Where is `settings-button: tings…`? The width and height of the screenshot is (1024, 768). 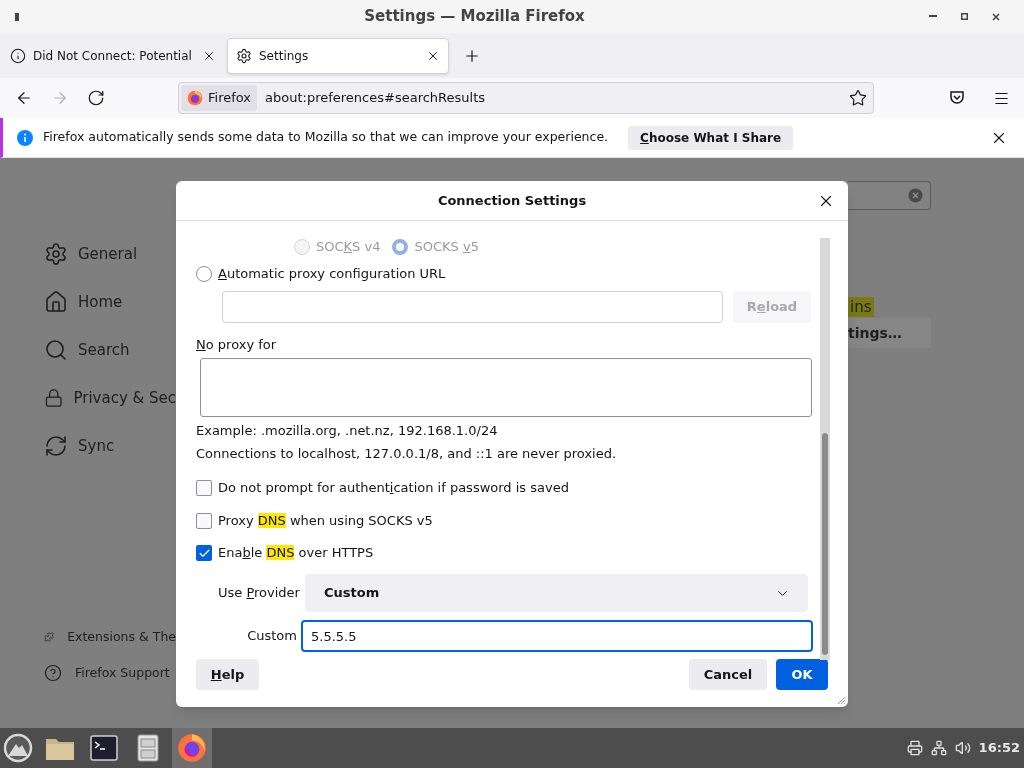
settings-button: tings… is located at coordinates (889, 333).